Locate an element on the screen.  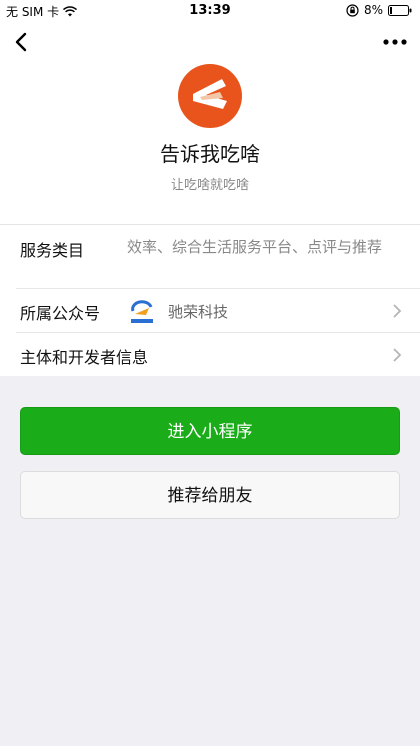
app-name: 告诉我吃啥 is located at coordinates (210, 154).